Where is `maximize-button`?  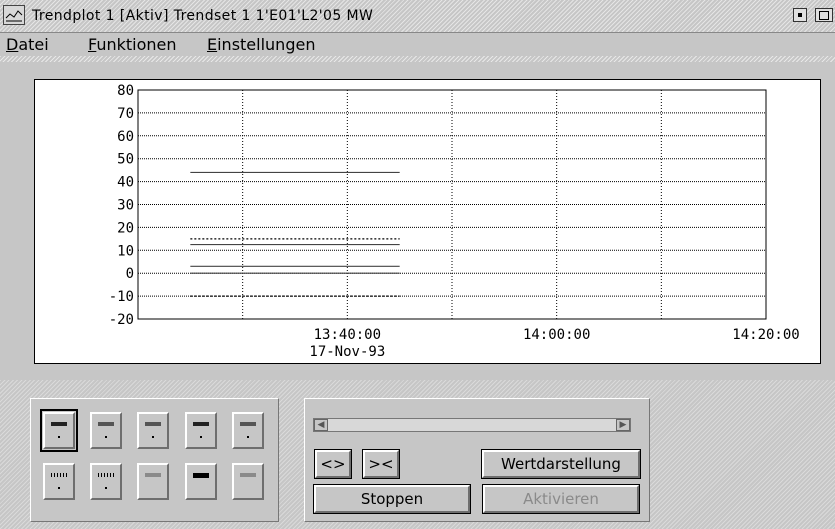
maximize-button is located at coordinates (824, 15).